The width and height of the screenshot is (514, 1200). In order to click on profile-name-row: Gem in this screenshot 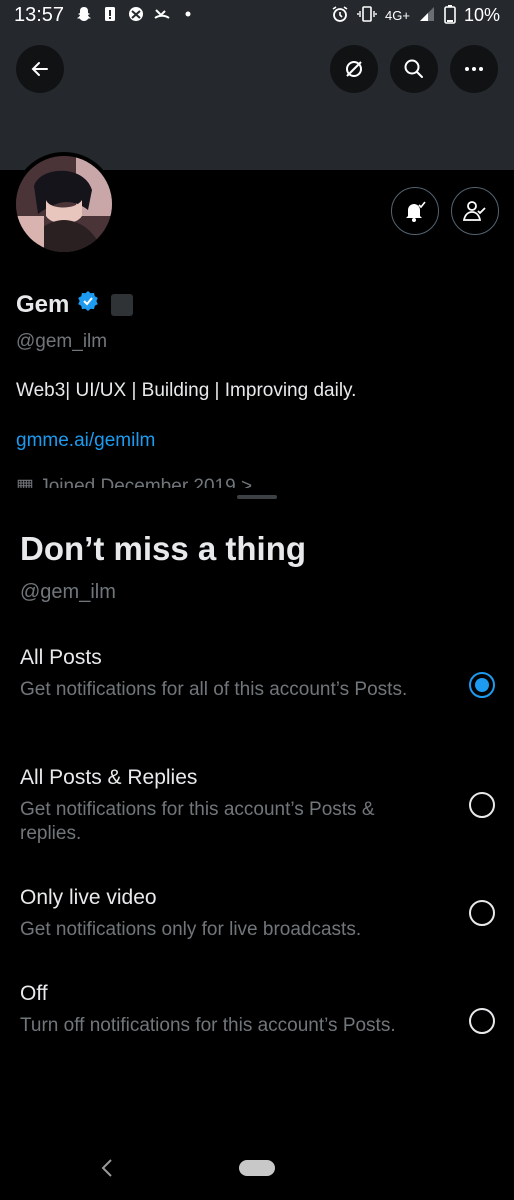, I will do `click(75, 304)`.